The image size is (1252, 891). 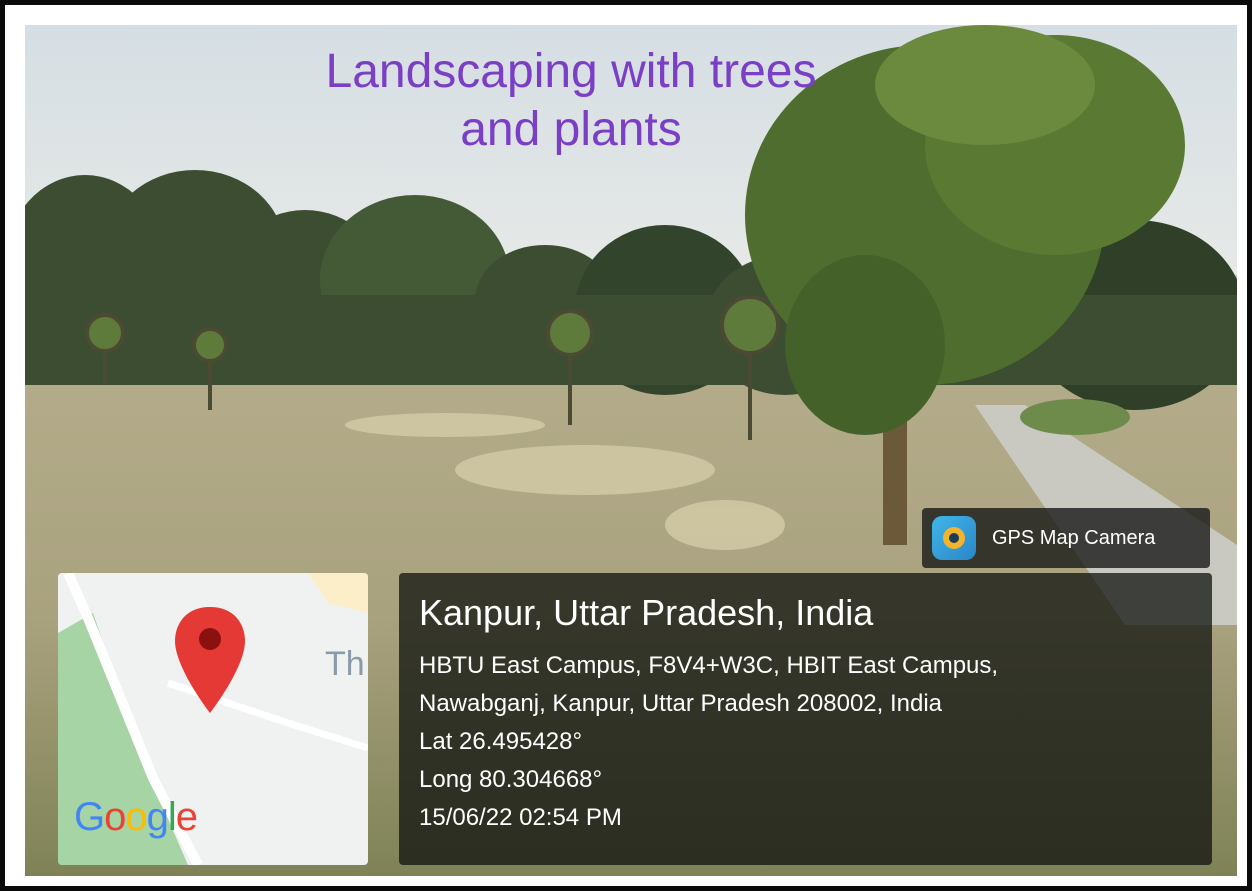 What do you see at coordinates (571, 101) in the screenshot?
I see `photo-caption: Landscaping with trees and plants` at bounding box center [571, 101].